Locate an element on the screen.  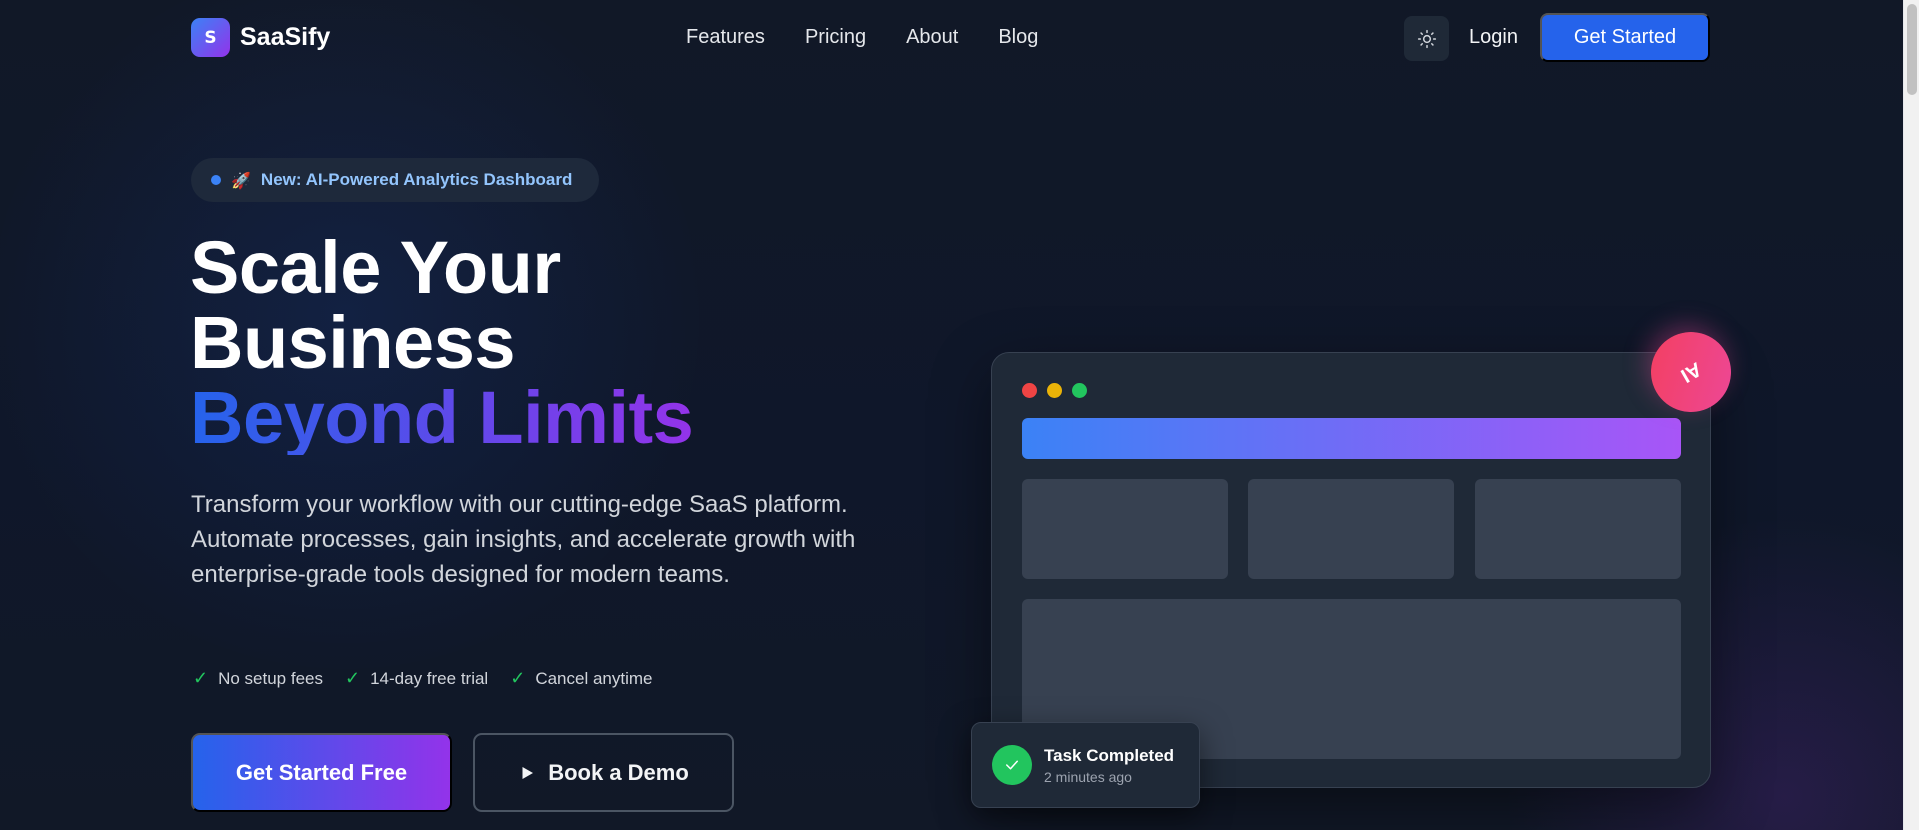
nav-links: Features Pricing About Blog is located at coordinates (862, 37).